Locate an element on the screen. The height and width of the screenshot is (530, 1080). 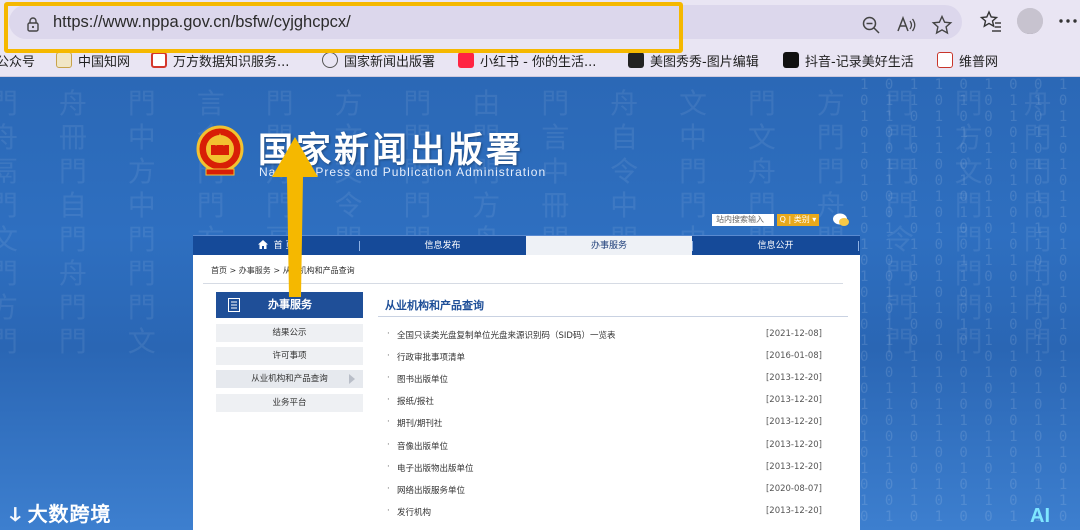
bookmark-meitu: 美图秀秀-图片编辑 is located at coordinates (693, 60).